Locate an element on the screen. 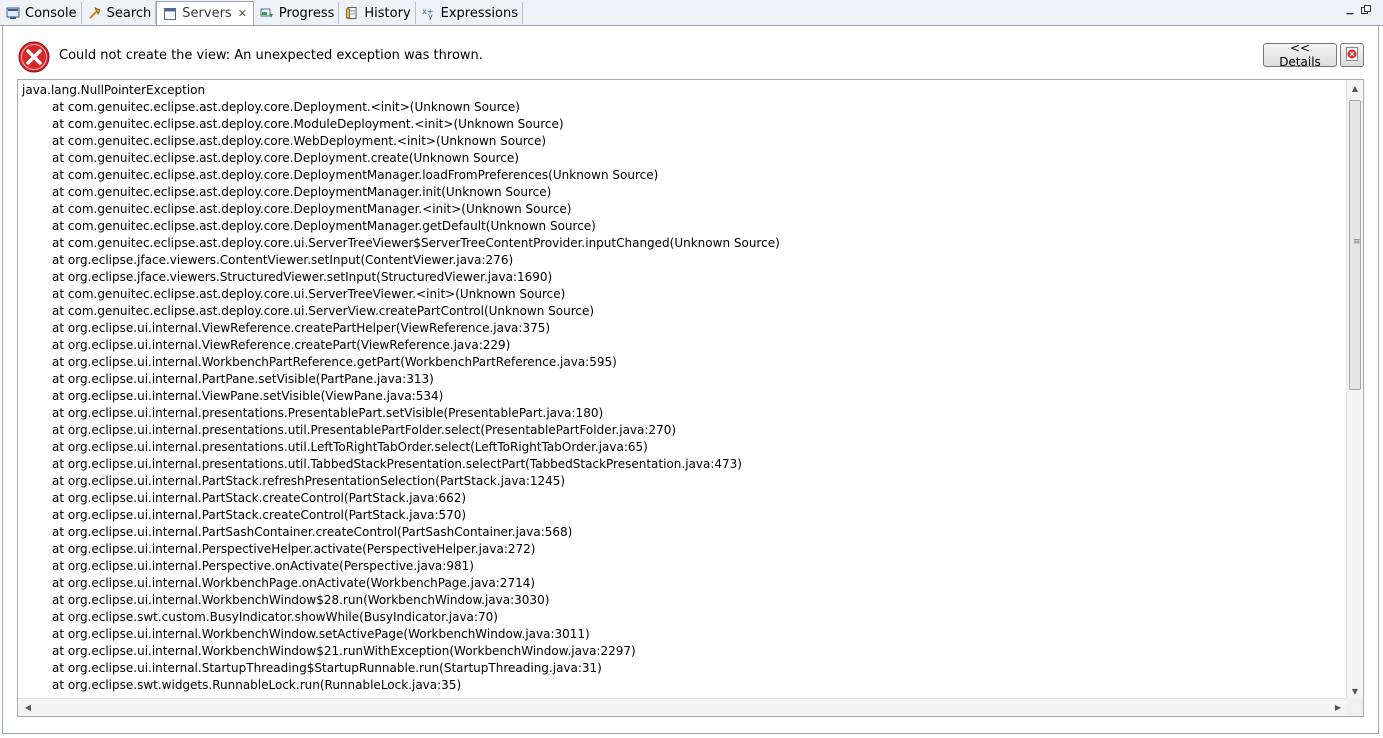  history-icon is located at coordinates (352, 13).